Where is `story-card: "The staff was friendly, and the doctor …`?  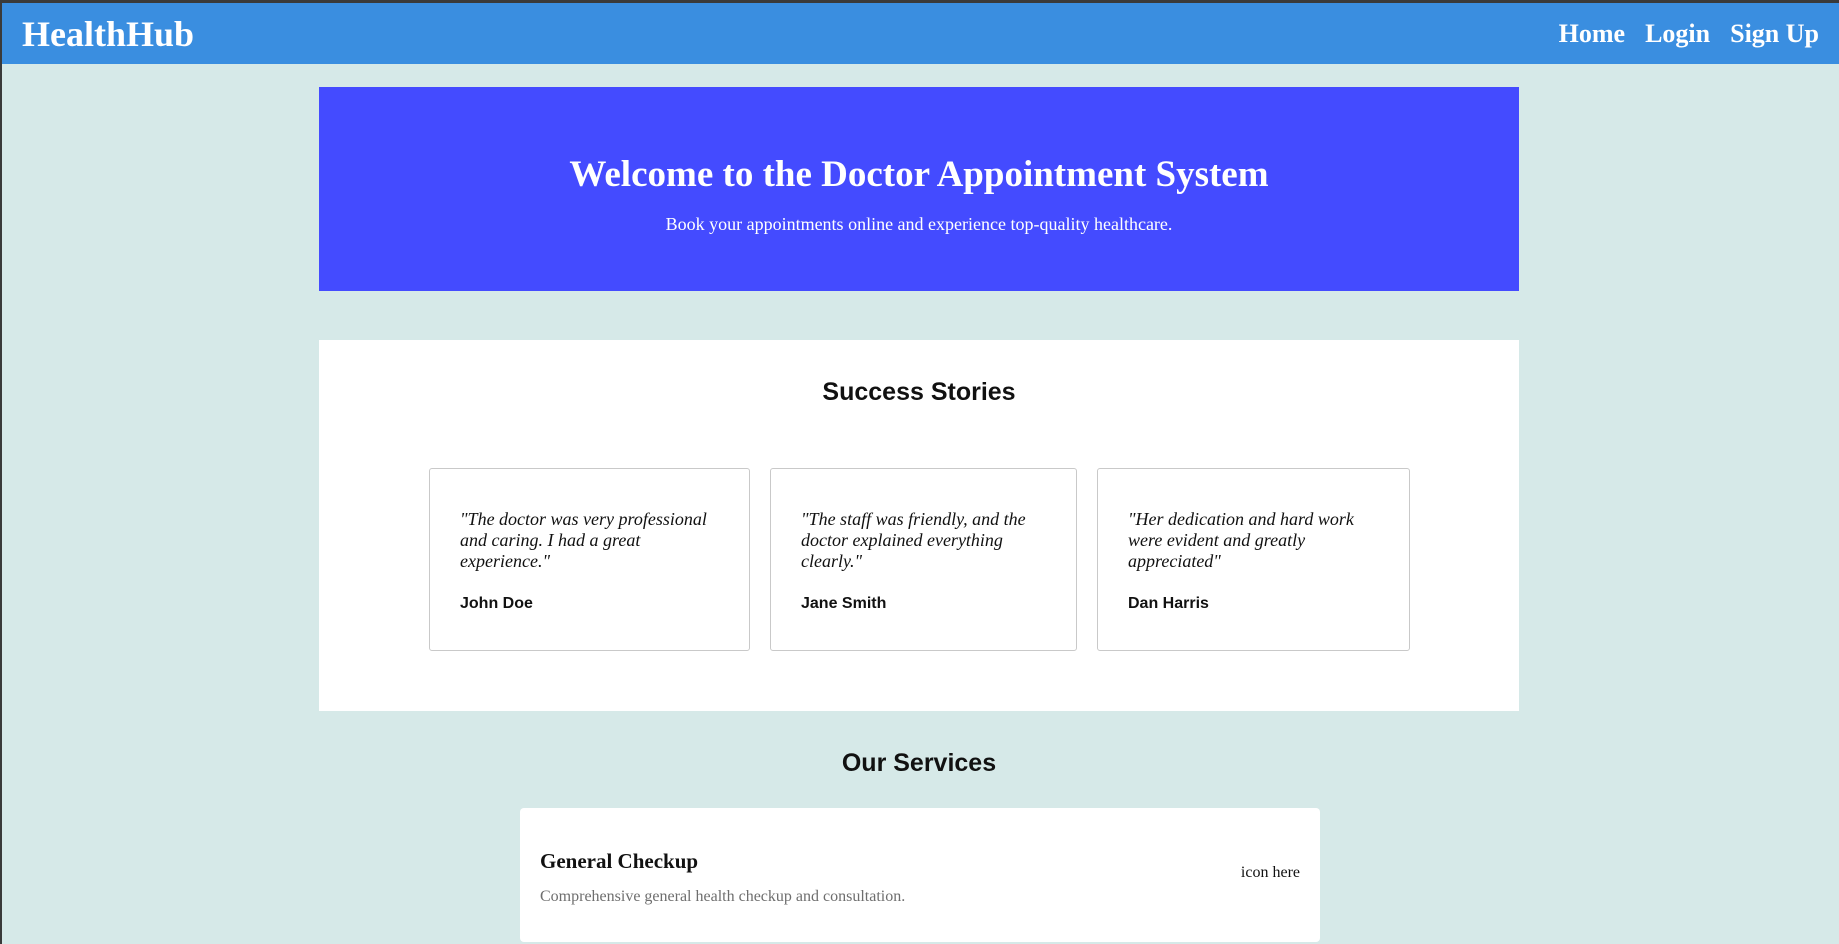 story-card: "The staff was friendly, and the doctor … is located at coordinates (923, 559).